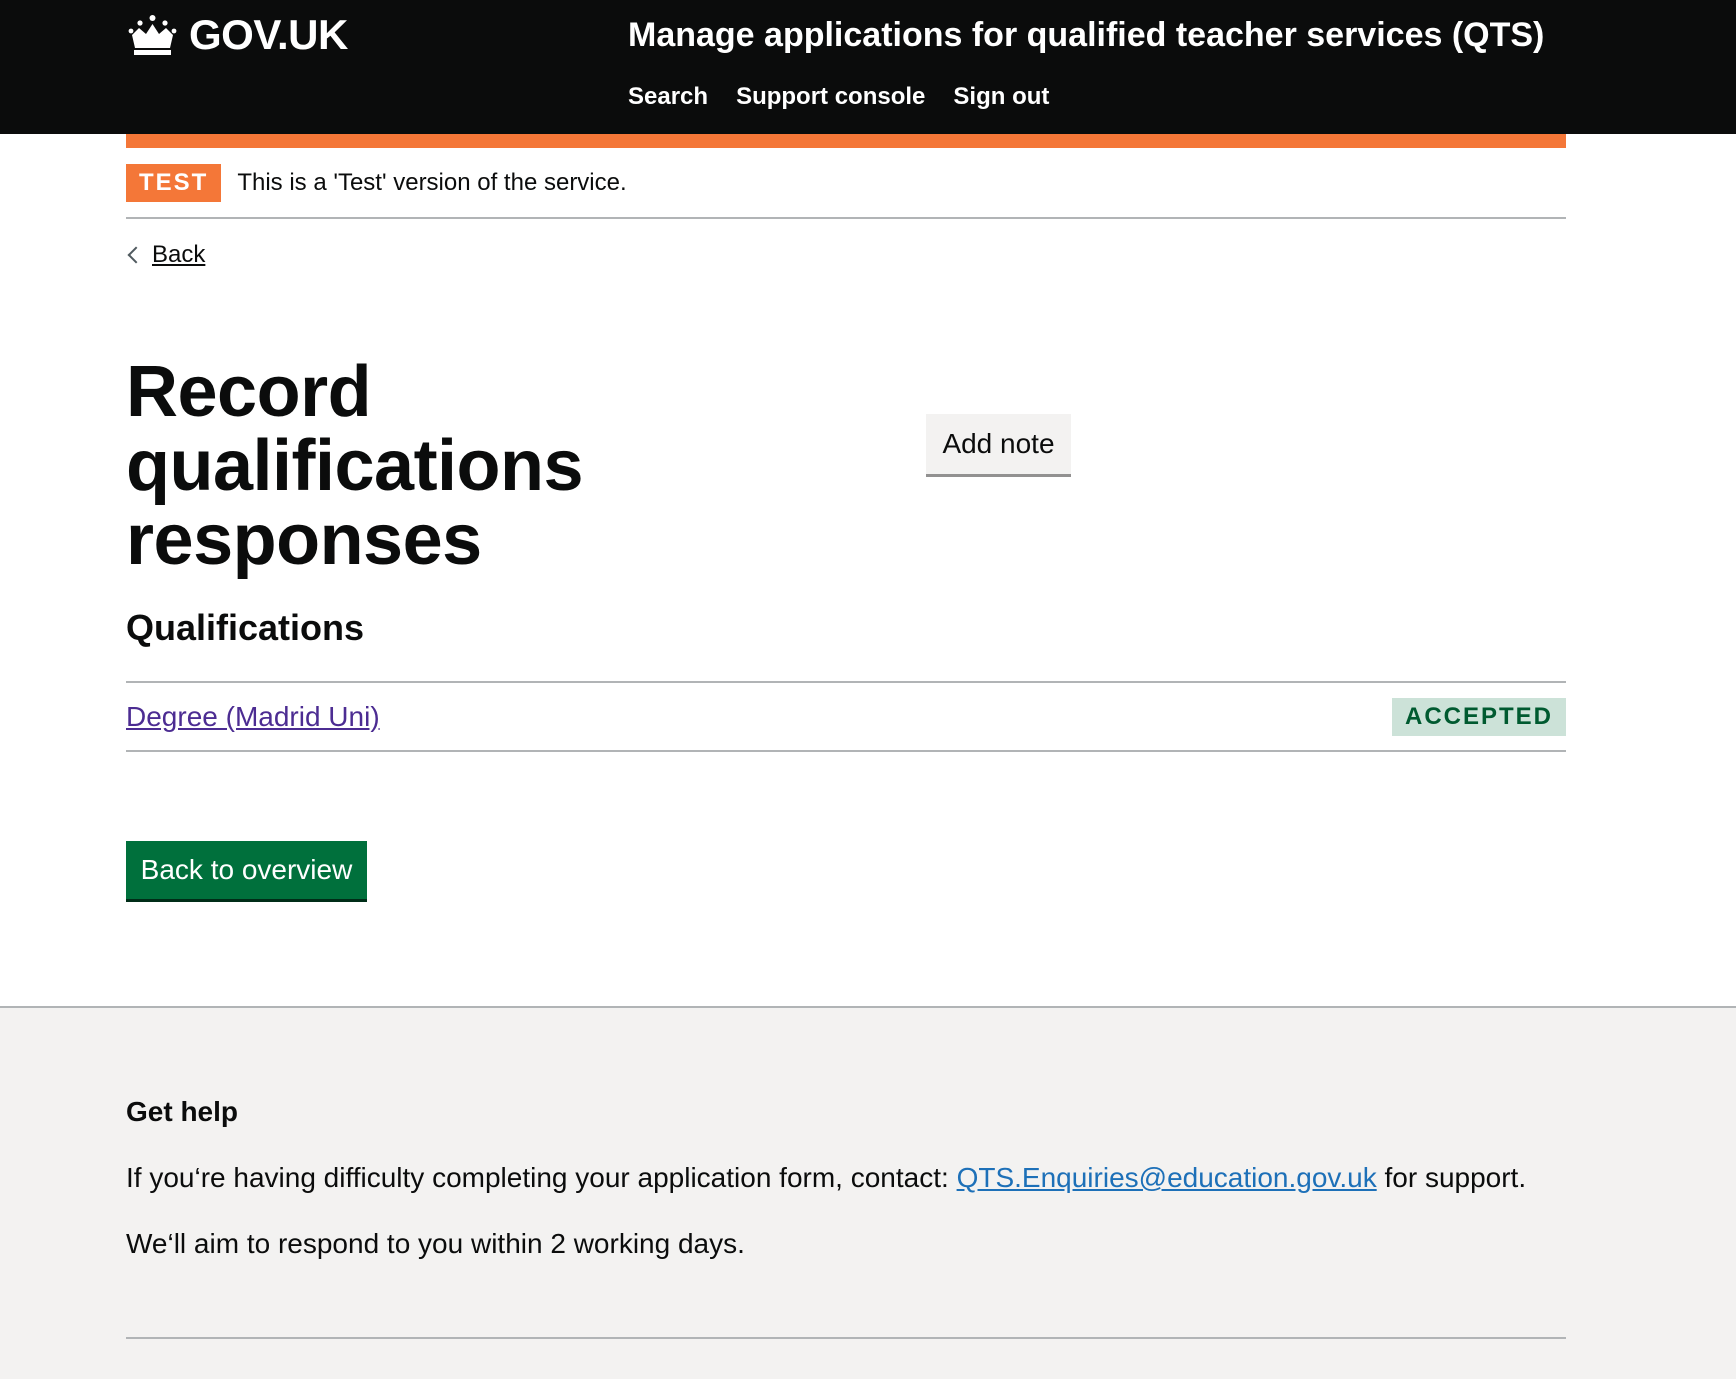 The height and width of the screenshot is (1379, 1736). I want to click on nav-support-console-link: Support console, so click(830, 97).